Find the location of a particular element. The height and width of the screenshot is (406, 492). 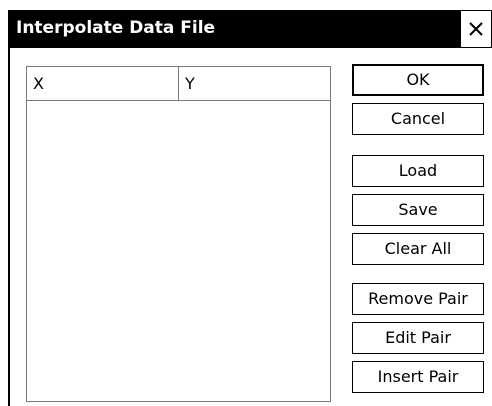

dialog-title: Interpolate Data File is located at coordinates (116, 28).